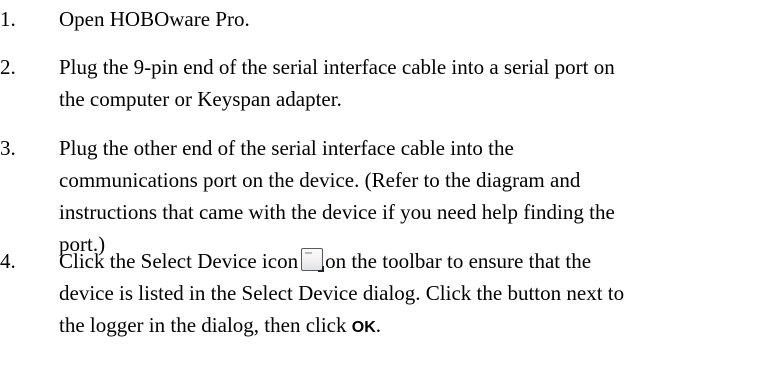 The image size is (779, 367). I want to click on step-number: 4., so click(8, 261).